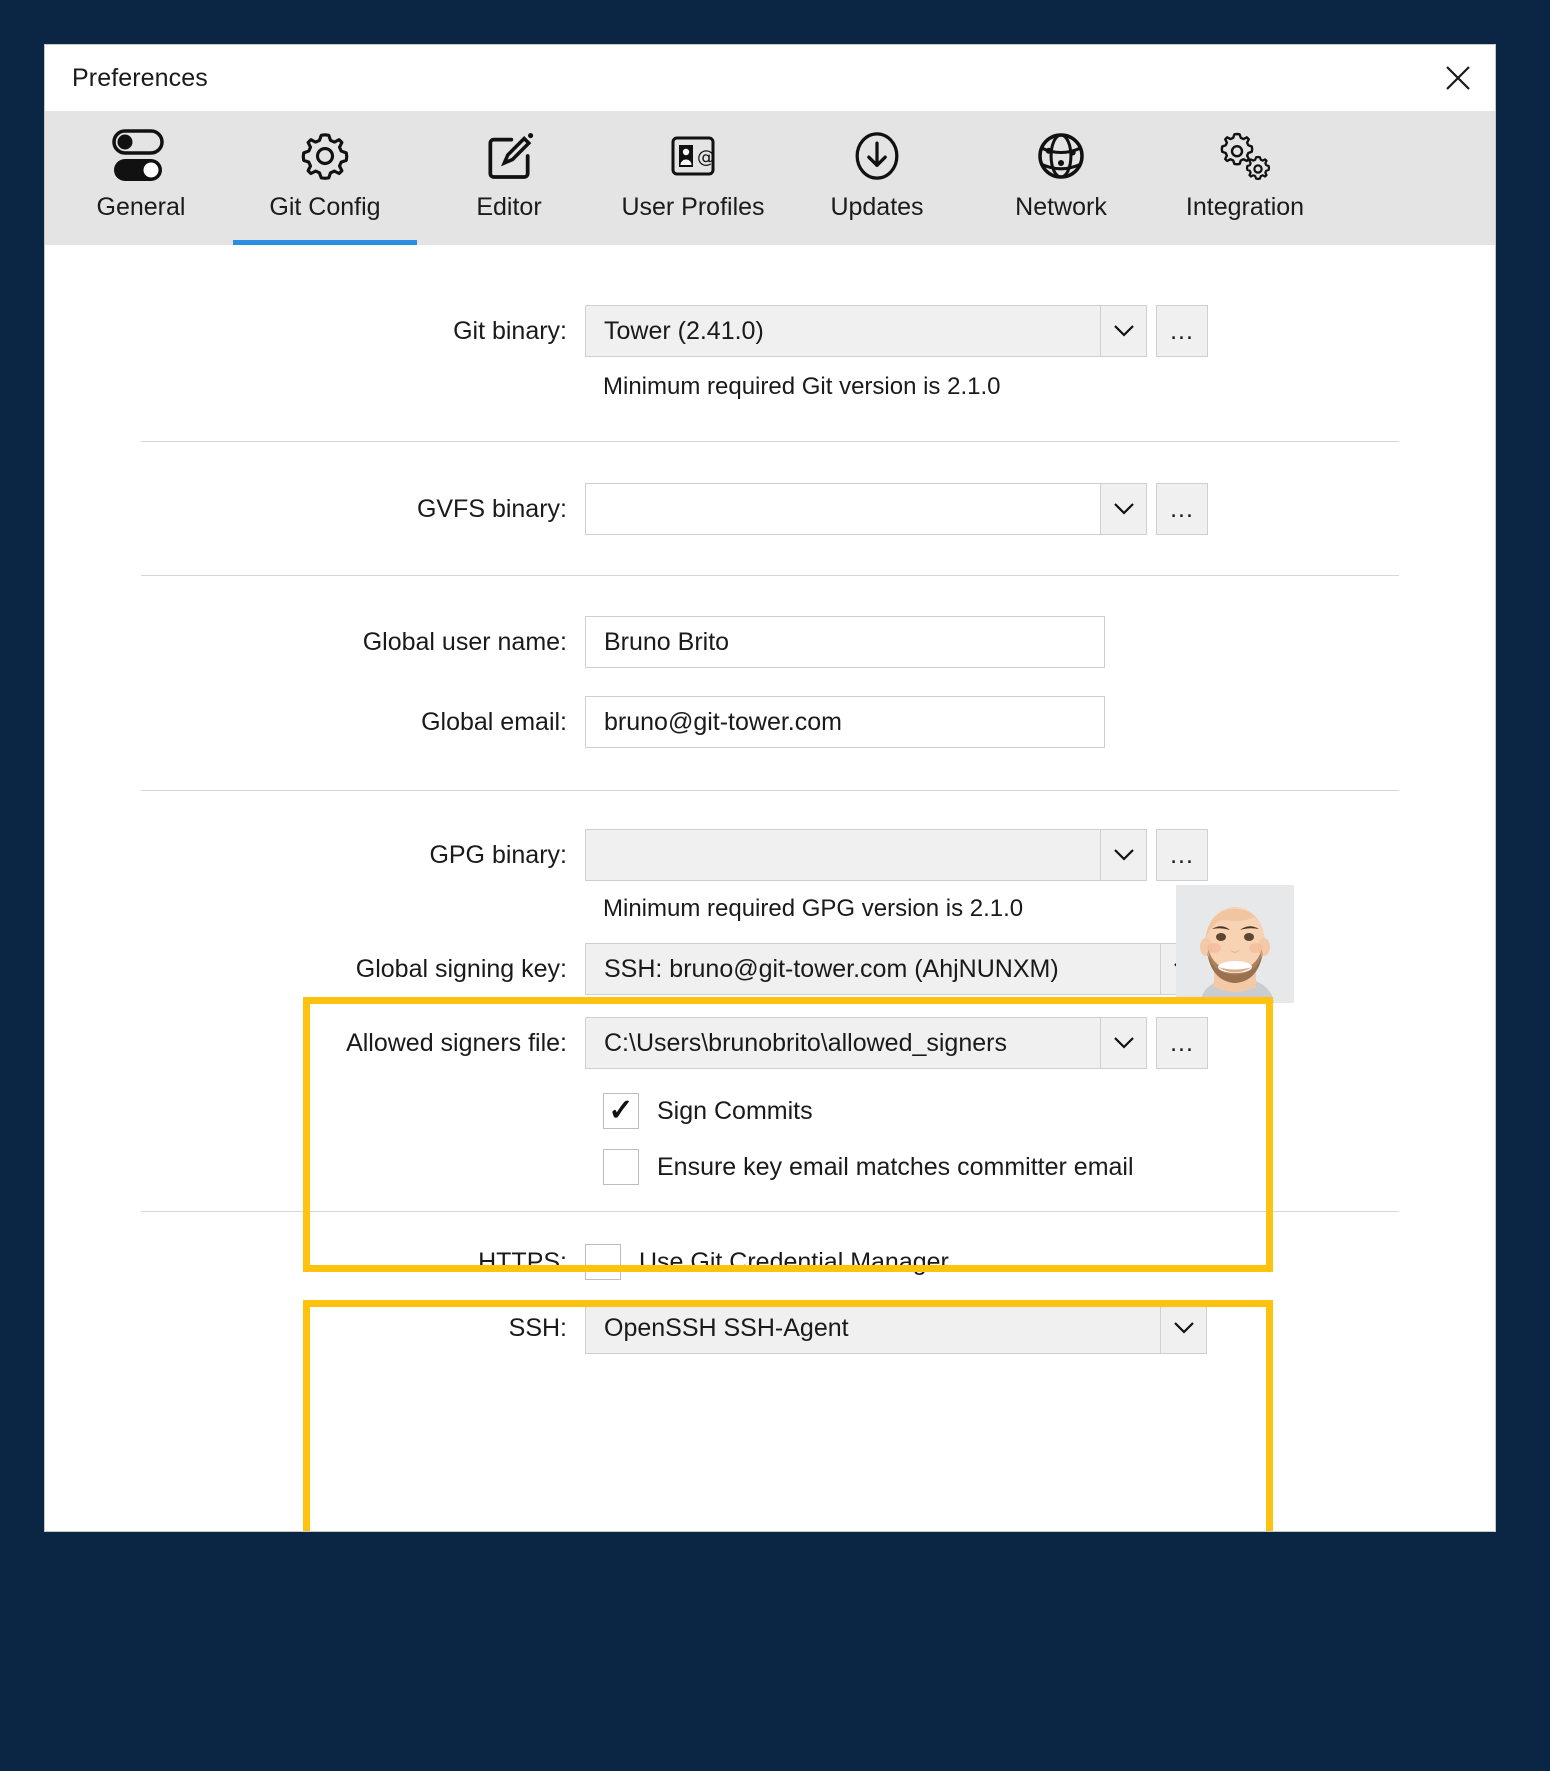  I want to click on sign-commits-checkbox: ✓, so click(621, 1111).